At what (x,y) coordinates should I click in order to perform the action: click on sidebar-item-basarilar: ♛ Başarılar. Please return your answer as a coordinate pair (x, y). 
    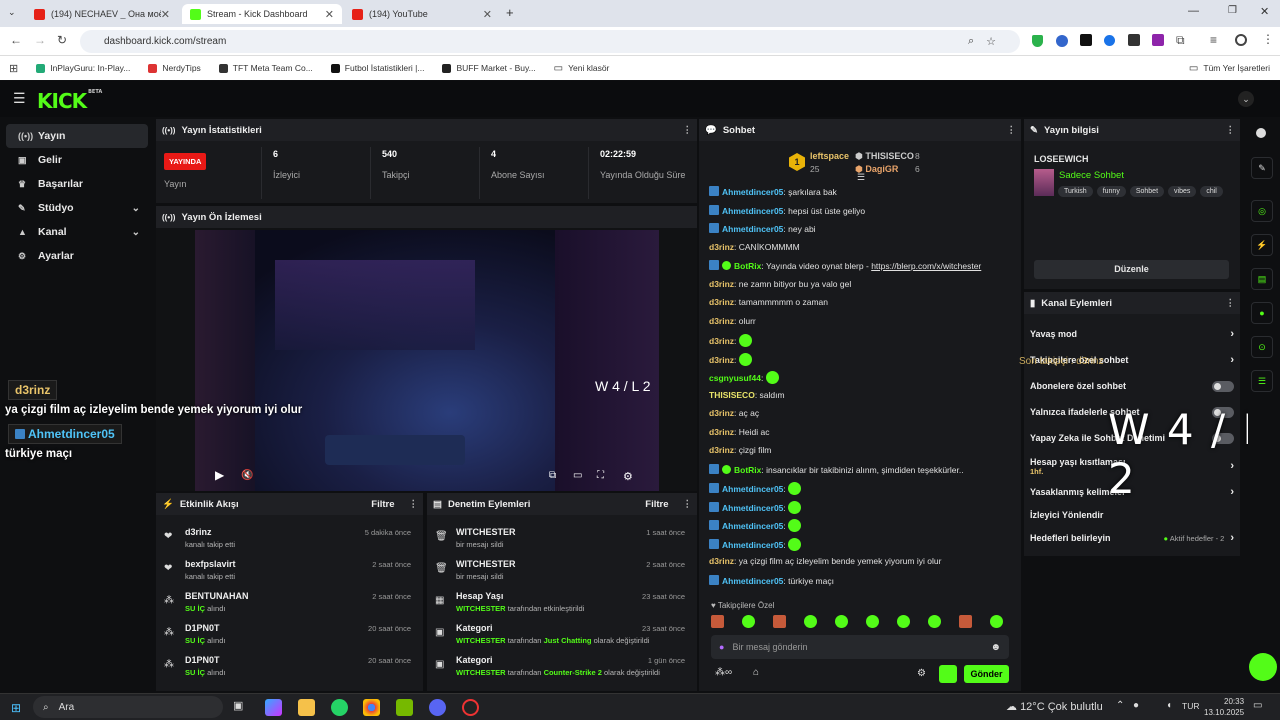
    Looking at the image, I should click on (77, 184).